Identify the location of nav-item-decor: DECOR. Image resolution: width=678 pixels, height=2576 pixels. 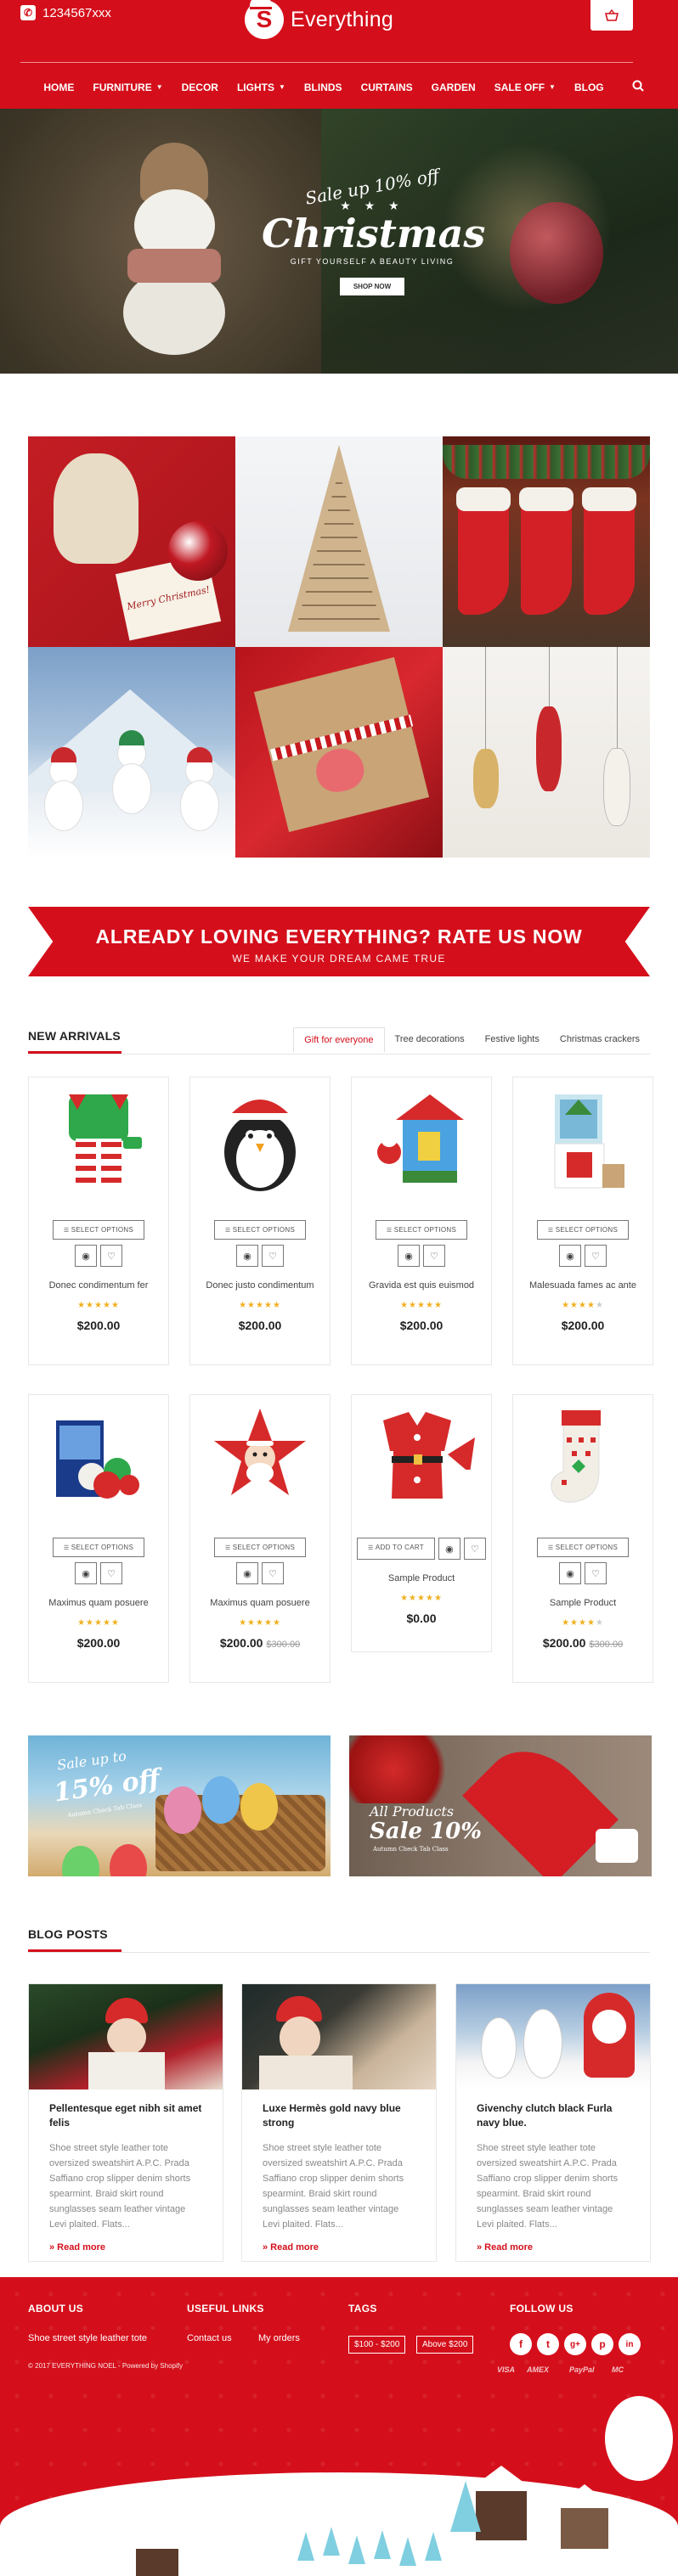
(200, 87).